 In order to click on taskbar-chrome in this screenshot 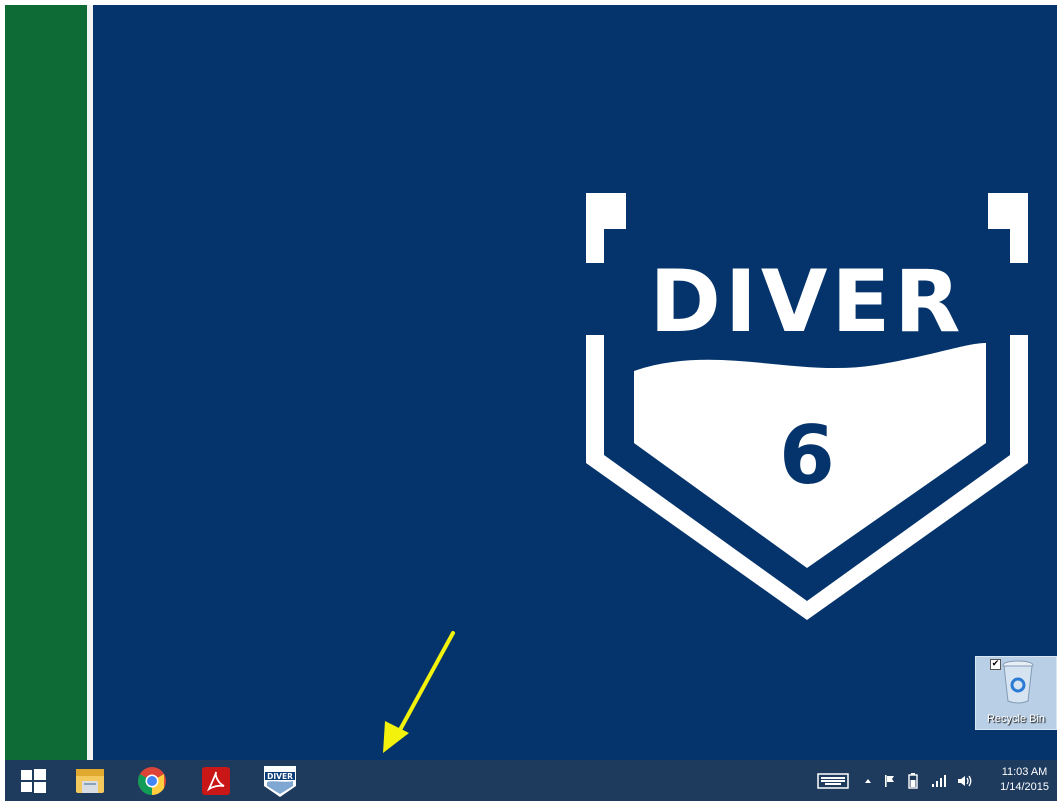, I will do `click(152, 780)`.